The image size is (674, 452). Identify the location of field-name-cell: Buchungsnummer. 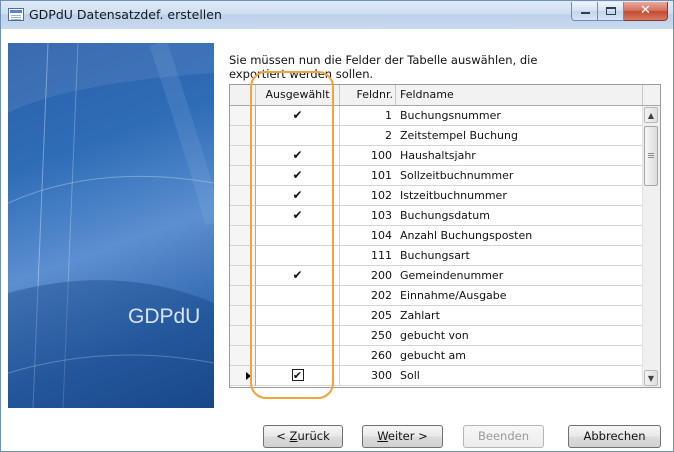
(519, 116).